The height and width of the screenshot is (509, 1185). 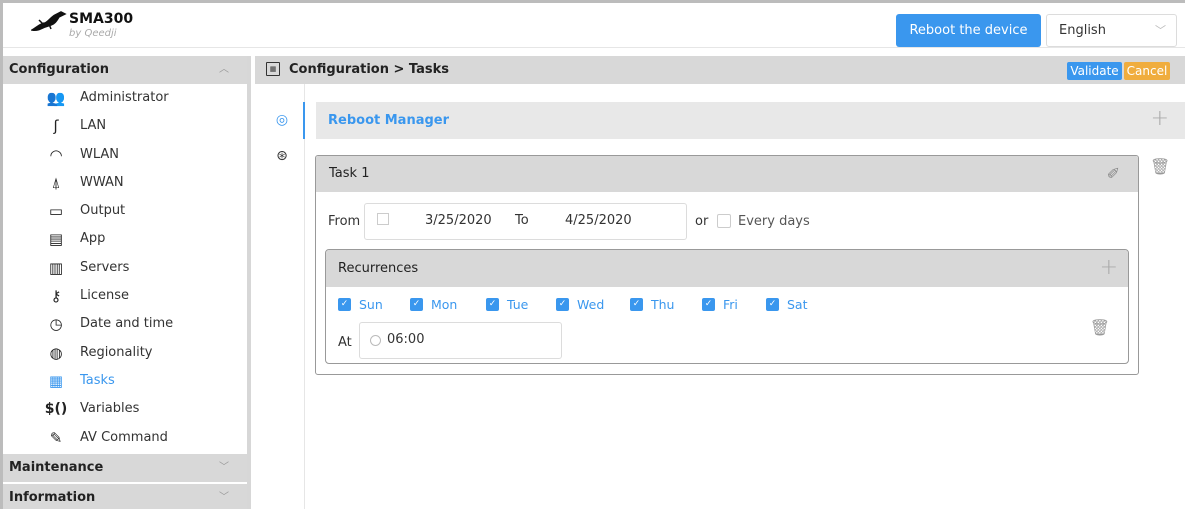 What do you see at coordinates (93, 33) in the screenshot?
I see `app-subtitle: by Qeedji` at bounding box center [93, 33].